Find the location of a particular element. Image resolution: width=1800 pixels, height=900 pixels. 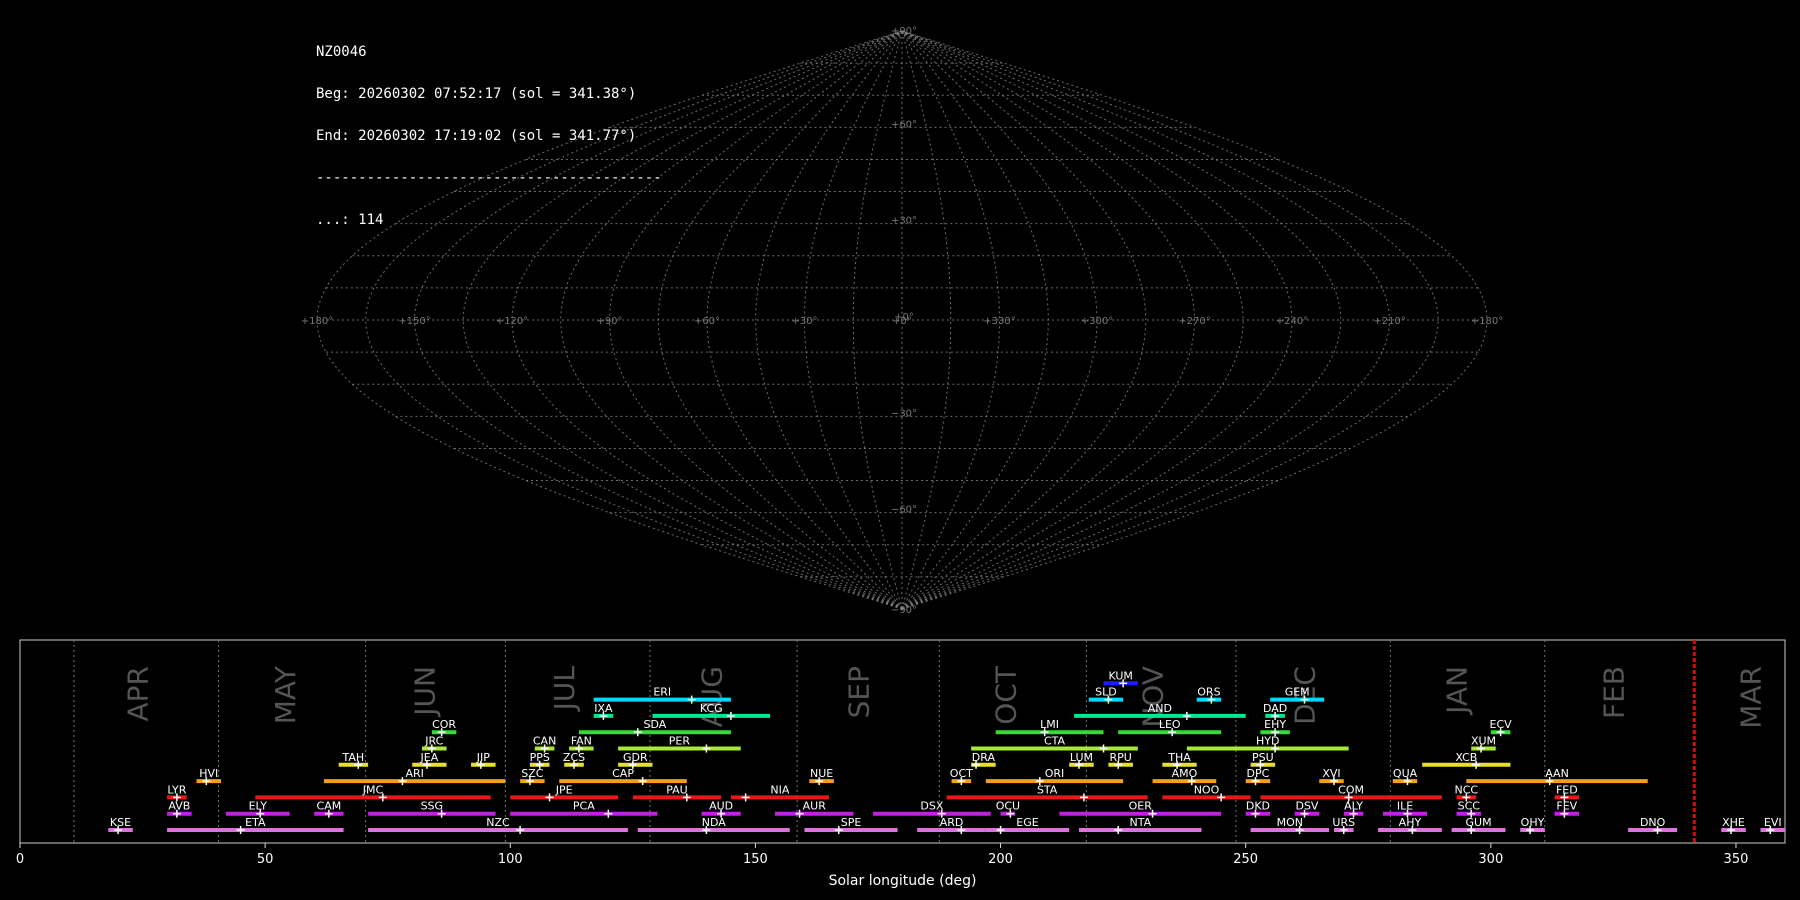

shower-label: NDA is located at coordinates (714, 822).